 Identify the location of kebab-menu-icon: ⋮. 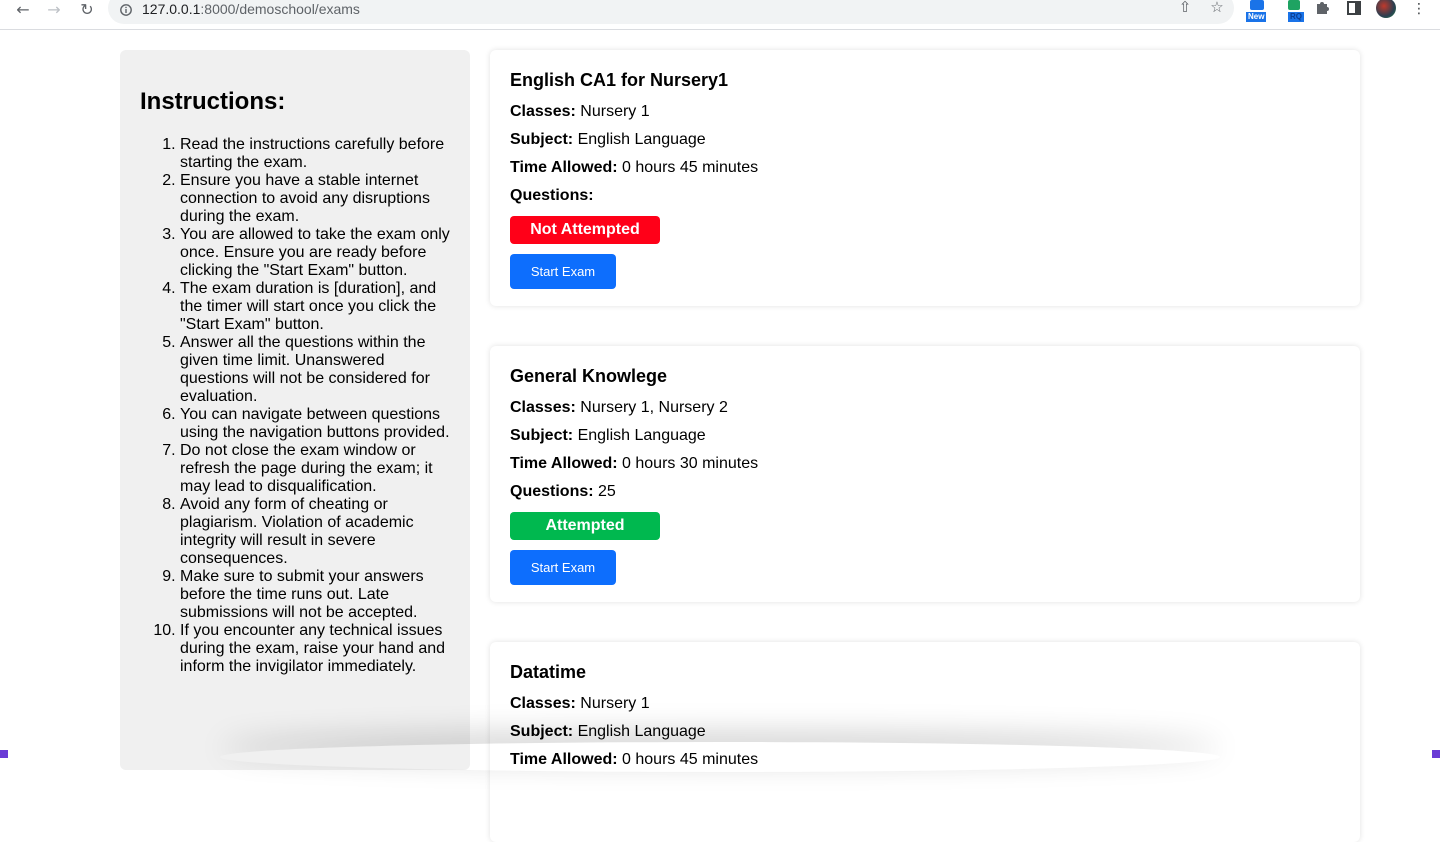
(1419, 9).